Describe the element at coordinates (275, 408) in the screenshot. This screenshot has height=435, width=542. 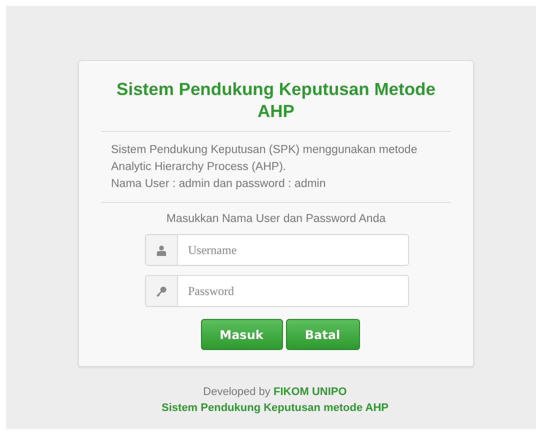
I see `footer-subtitle: Sistem Pendukung Keputusan metode AHP` at that location.